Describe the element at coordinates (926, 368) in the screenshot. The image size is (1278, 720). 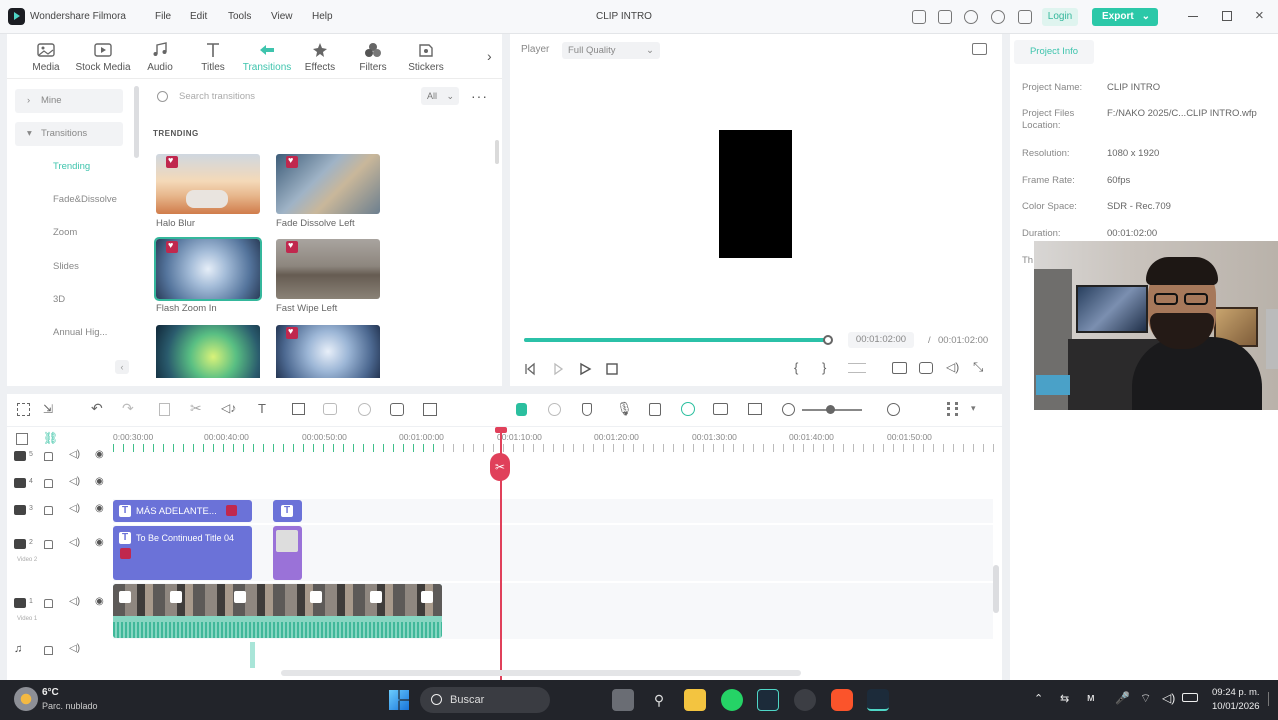
I see `camera-icon` at that location.